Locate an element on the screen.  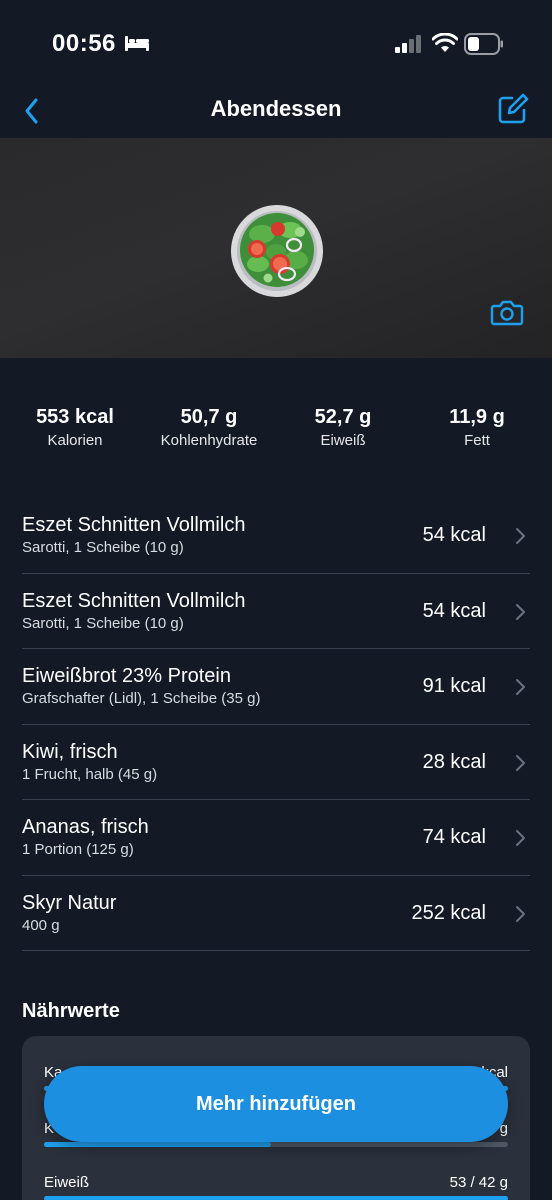
camera-icon is located at coordinates (507, 313).